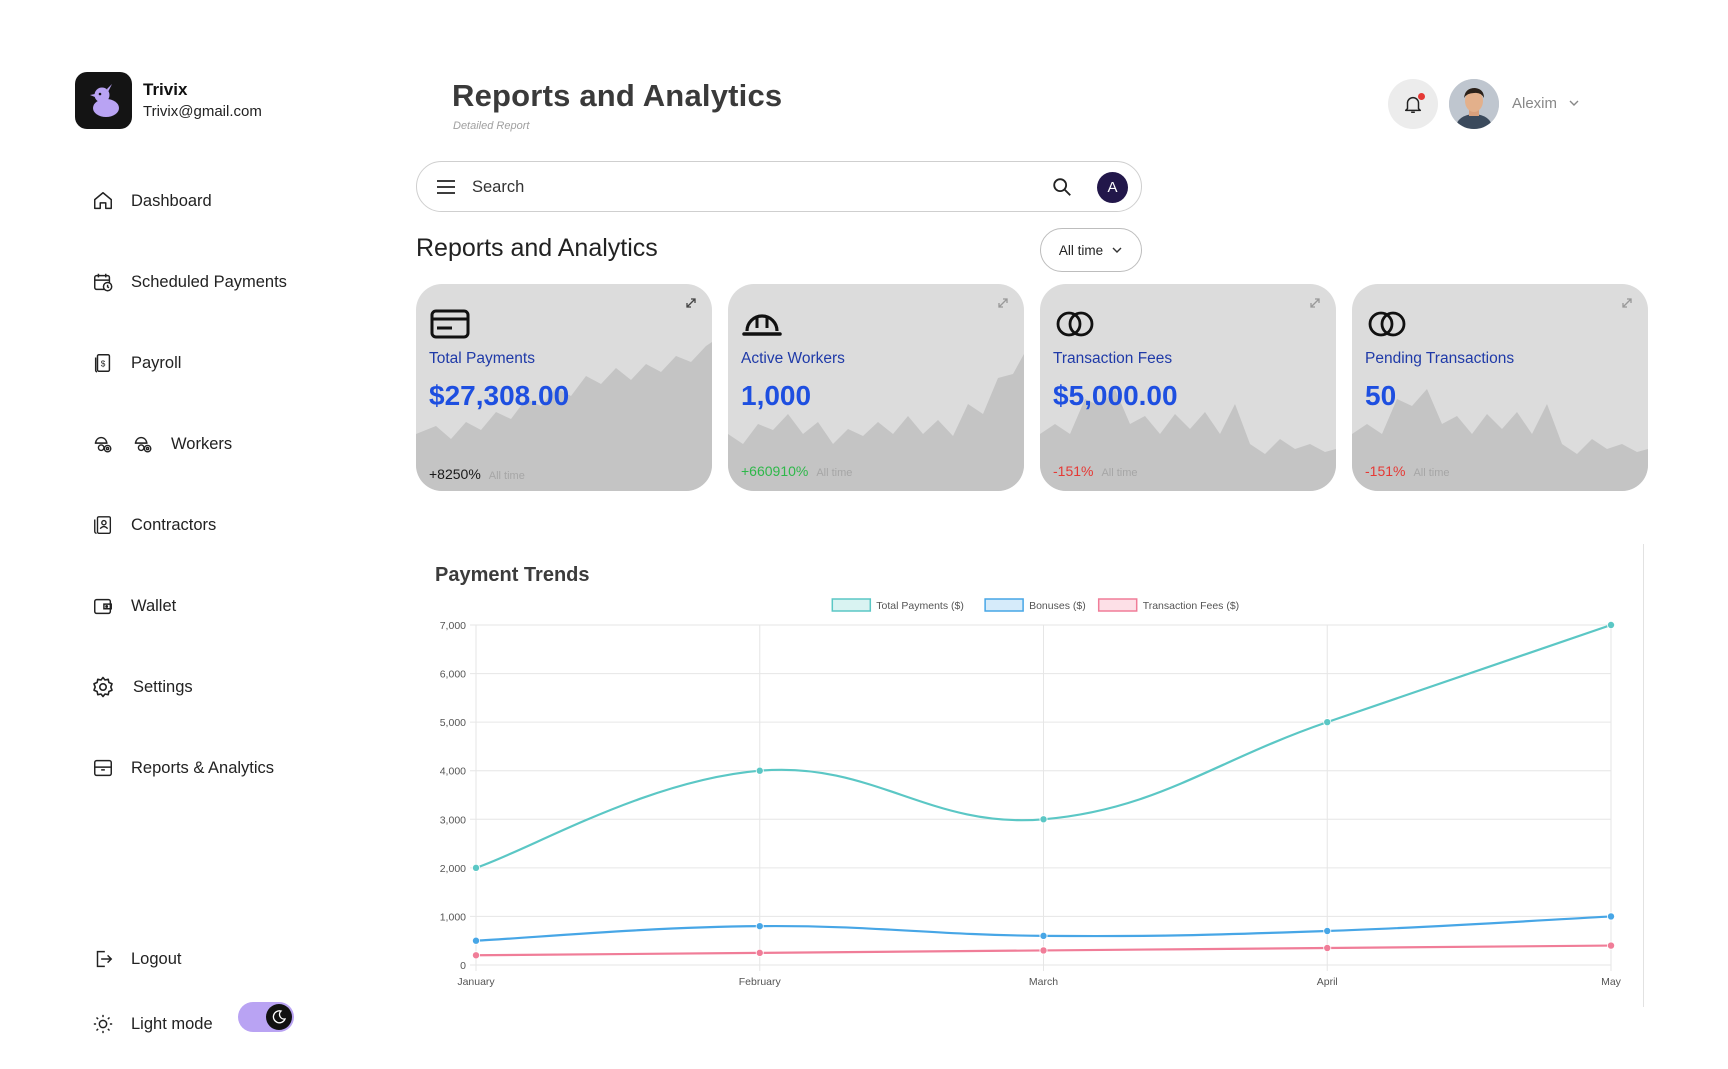 Image resolution: width=1728 pixels, height=1069 pixels. I want to click on brand: Trivix Trivix@gmail.com, so click(168, 100).